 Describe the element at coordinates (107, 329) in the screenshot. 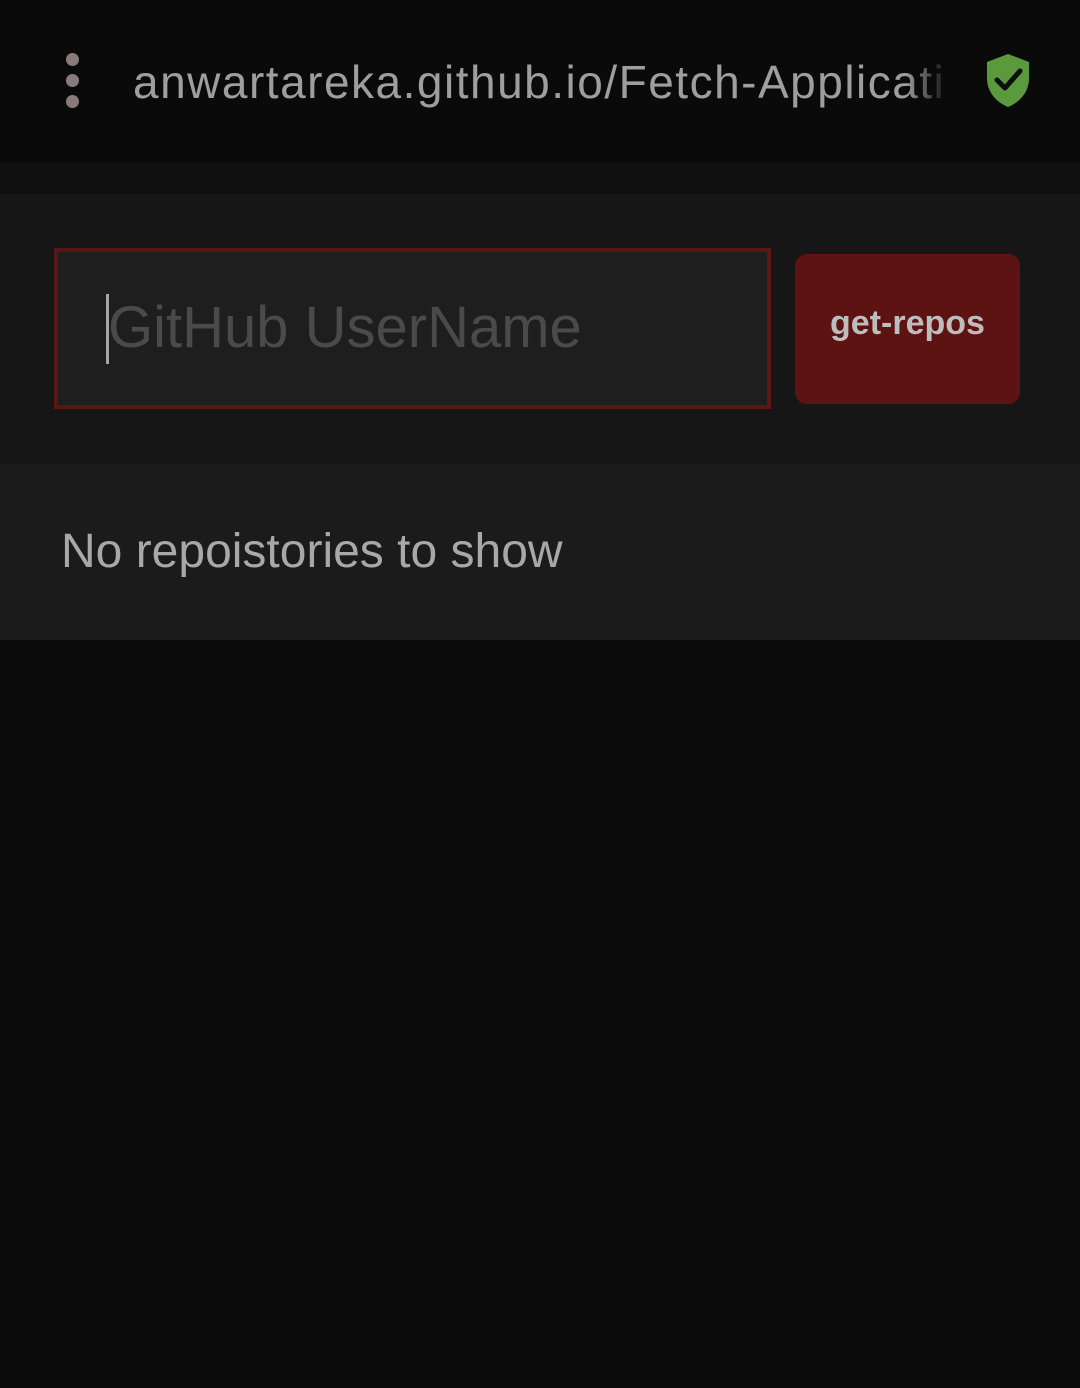

I see `text-caret` at that location.